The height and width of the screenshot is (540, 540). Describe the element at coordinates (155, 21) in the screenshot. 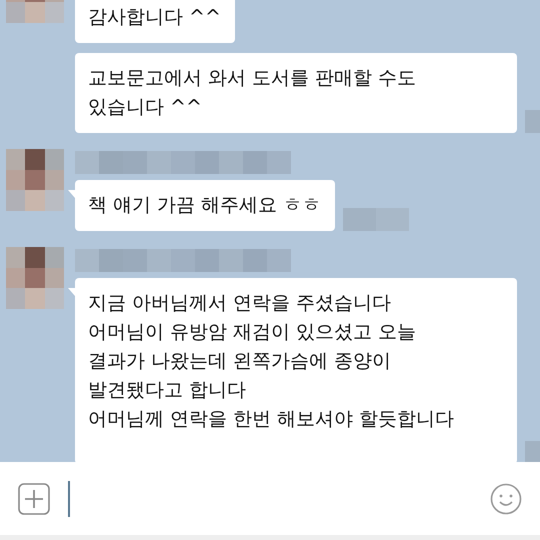

I see `message-bubble: 감사합니다 ^^` at that location.